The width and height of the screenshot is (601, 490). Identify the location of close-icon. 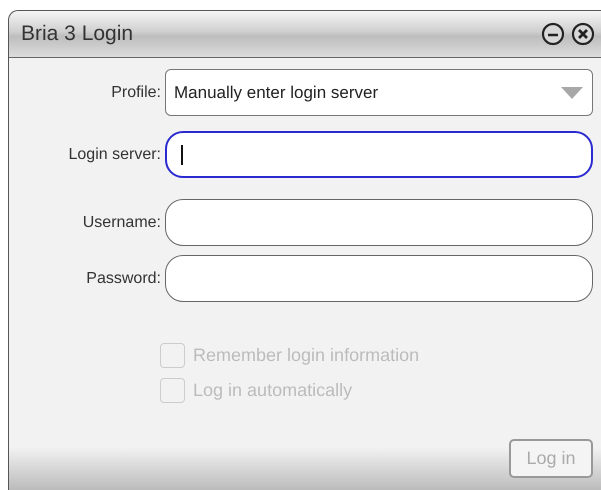
(583, 34).